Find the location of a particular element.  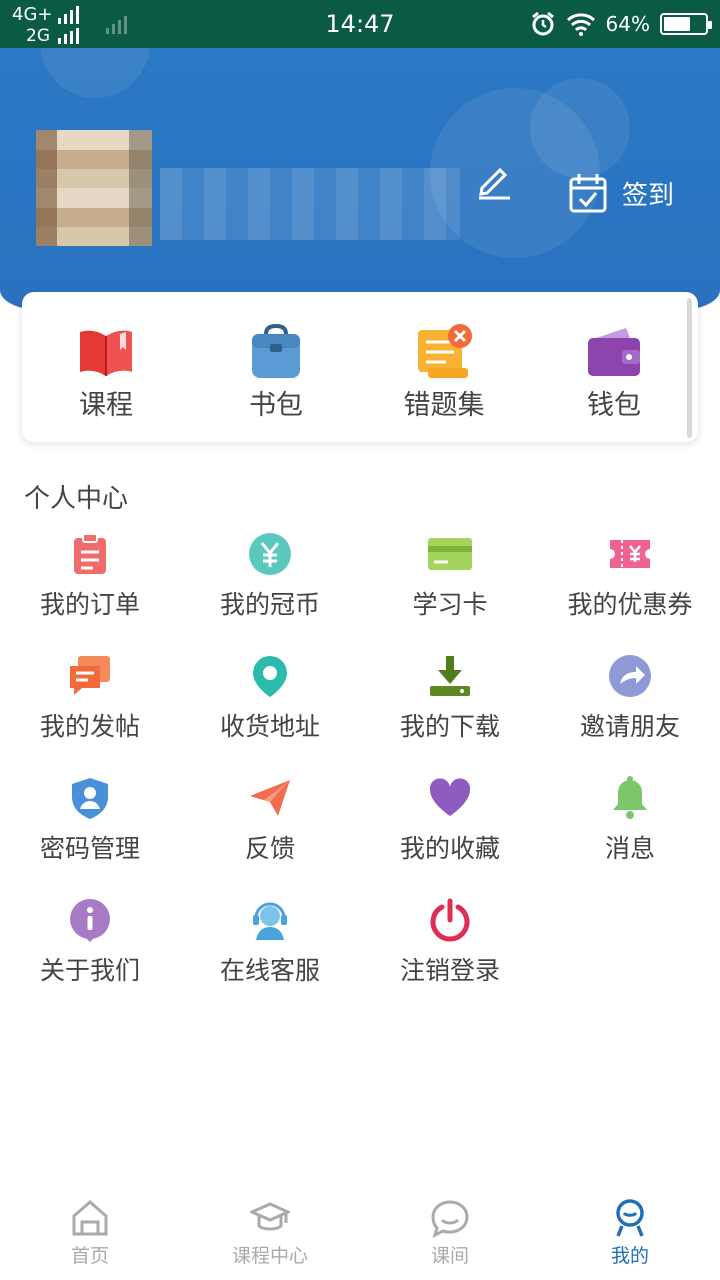

quick-action-course: 课程 is located at coordinates (106, 373).